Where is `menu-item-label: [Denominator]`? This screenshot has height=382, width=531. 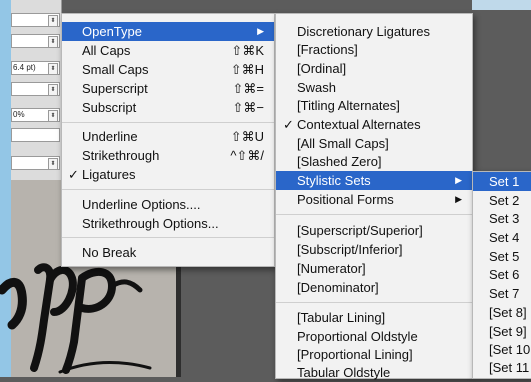 menu-item-label: [Denominator] is located at coordinates (338, 287).